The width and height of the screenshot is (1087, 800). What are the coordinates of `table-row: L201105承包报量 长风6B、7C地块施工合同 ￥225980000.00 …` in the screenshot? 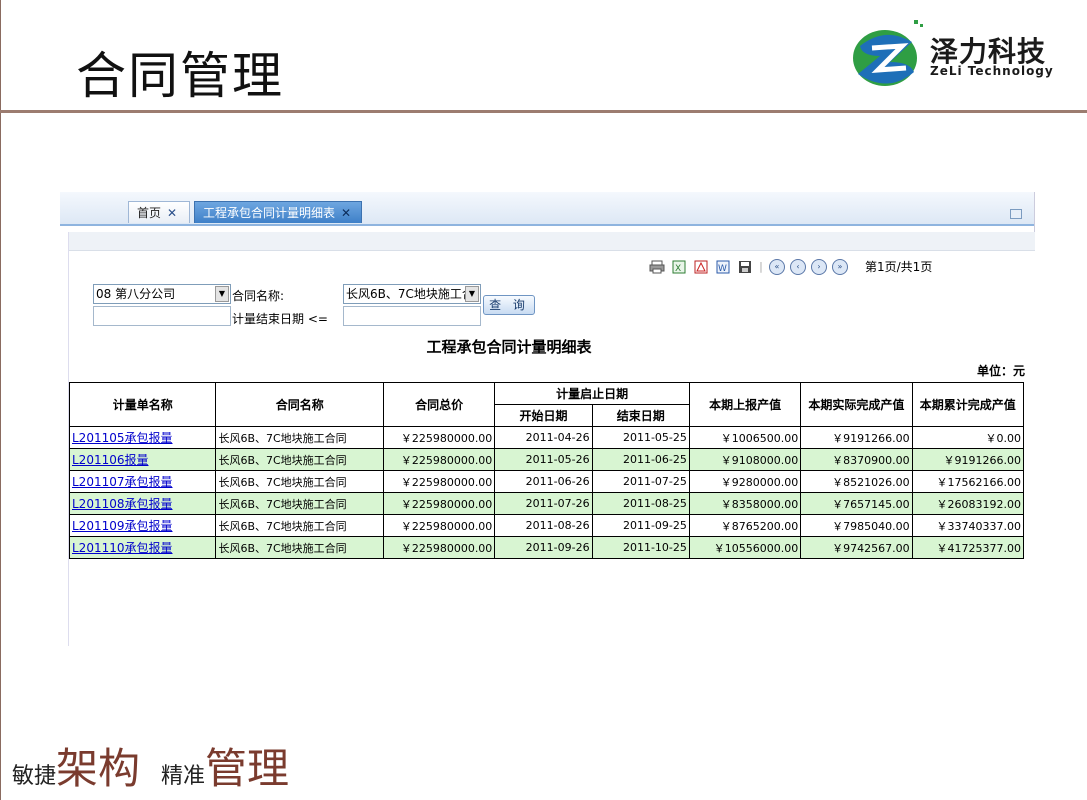 It's located at (546, 437).